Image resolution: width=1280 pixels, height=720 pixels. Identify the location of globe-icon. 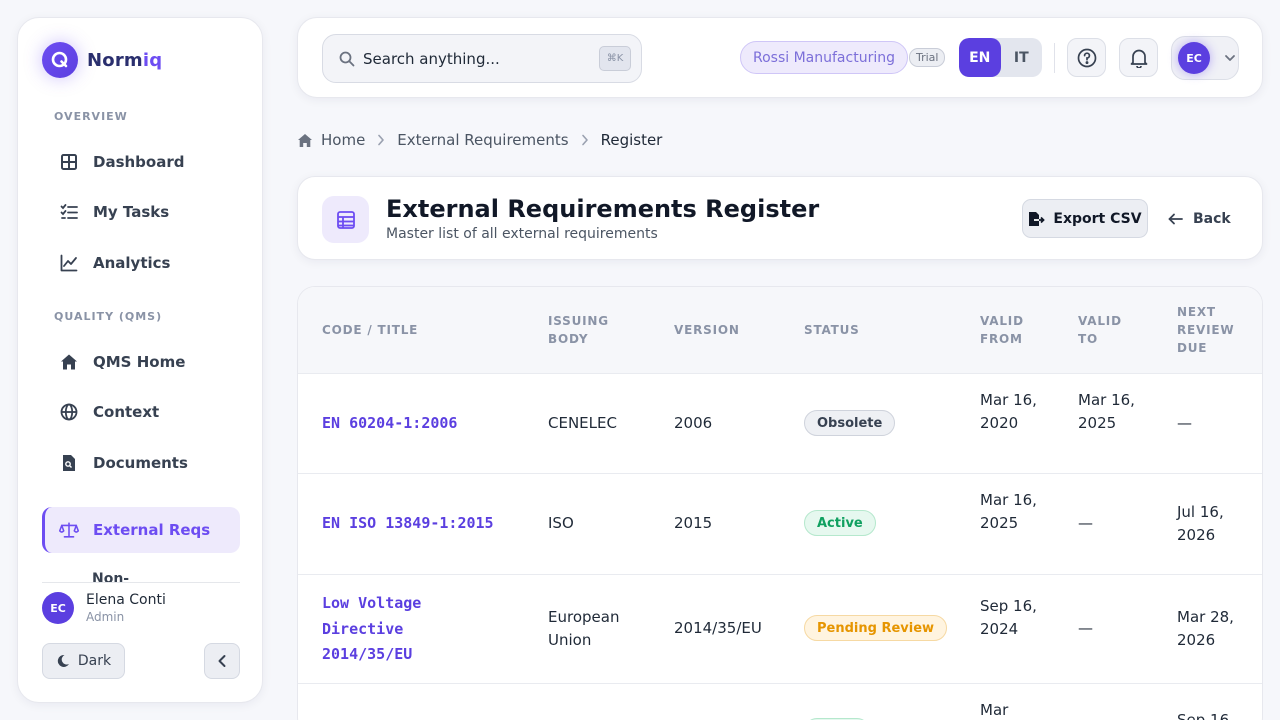
(69, 412).